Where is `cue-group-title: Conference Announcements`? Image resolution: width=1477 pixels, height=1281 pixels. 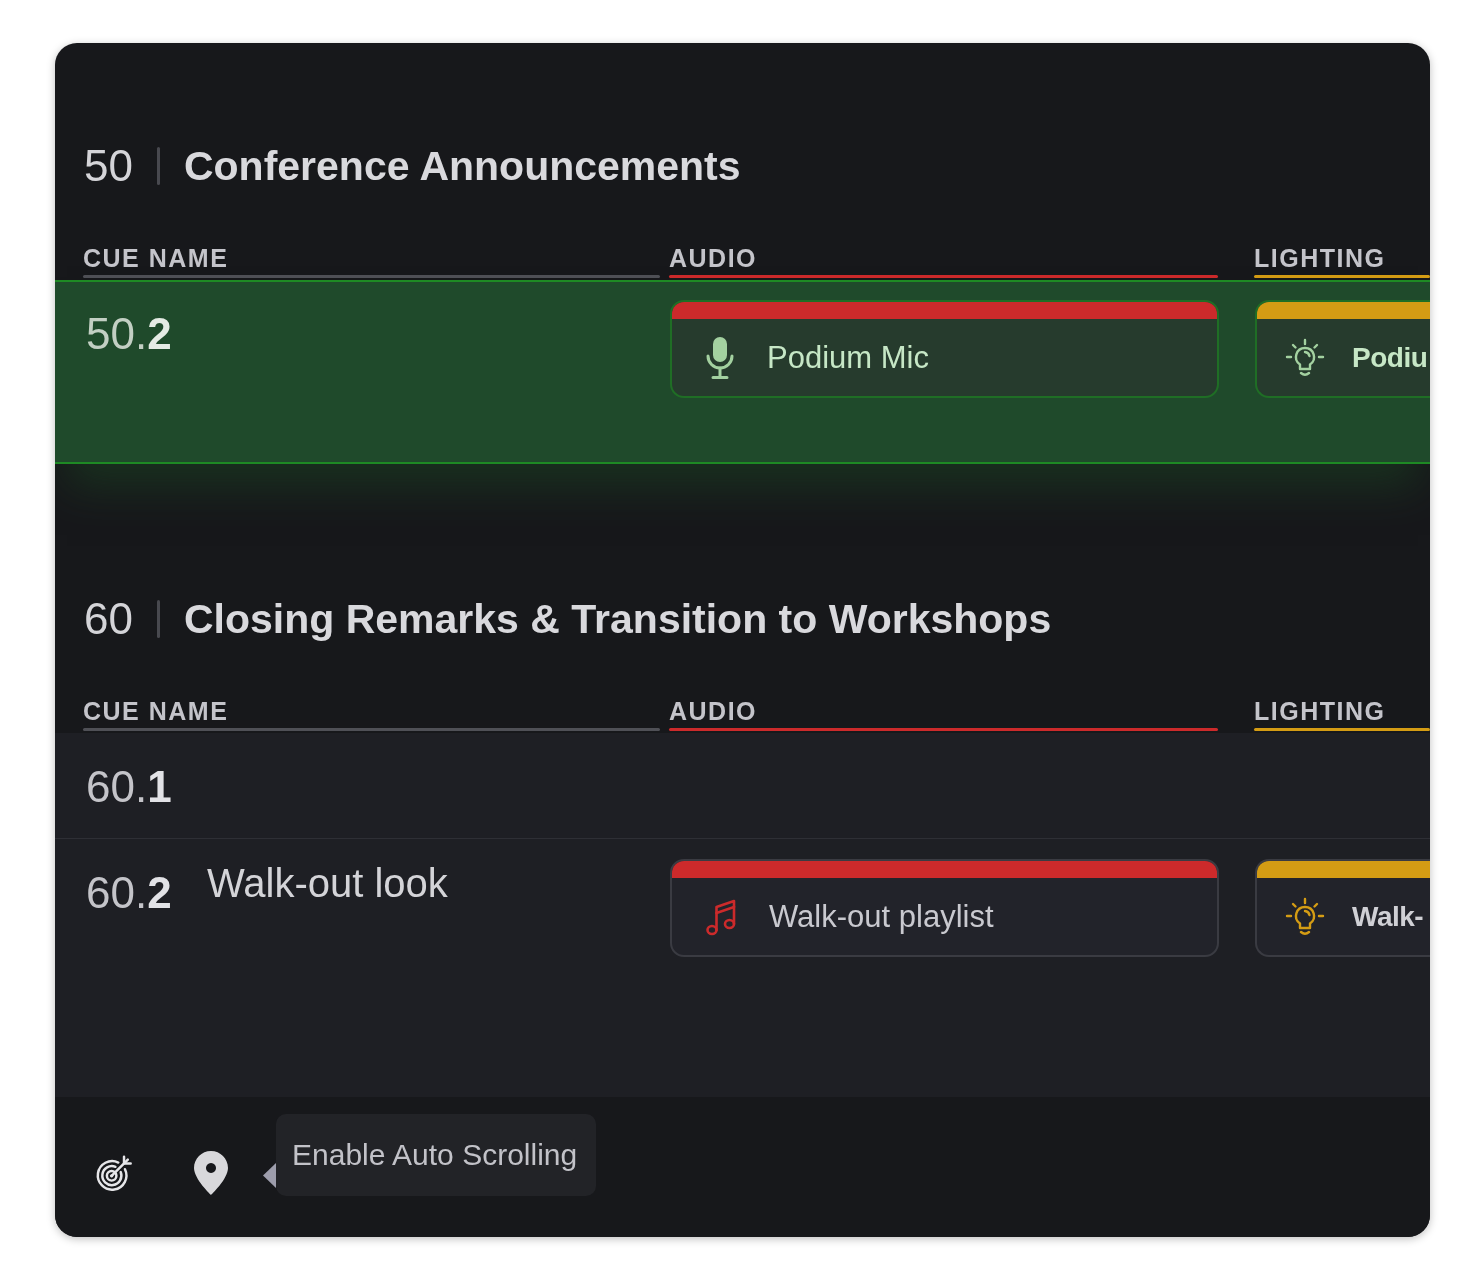 cue-group-title: Conference Announcements is located at coordinates (462, 166).